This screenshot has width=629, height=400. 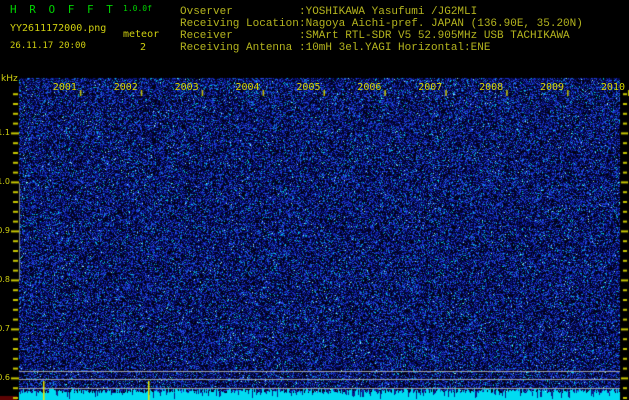 What do you see at coordinates (612, 87) in the screenshot?
I see `time-label: 2010` at bounding box center [612, 87].